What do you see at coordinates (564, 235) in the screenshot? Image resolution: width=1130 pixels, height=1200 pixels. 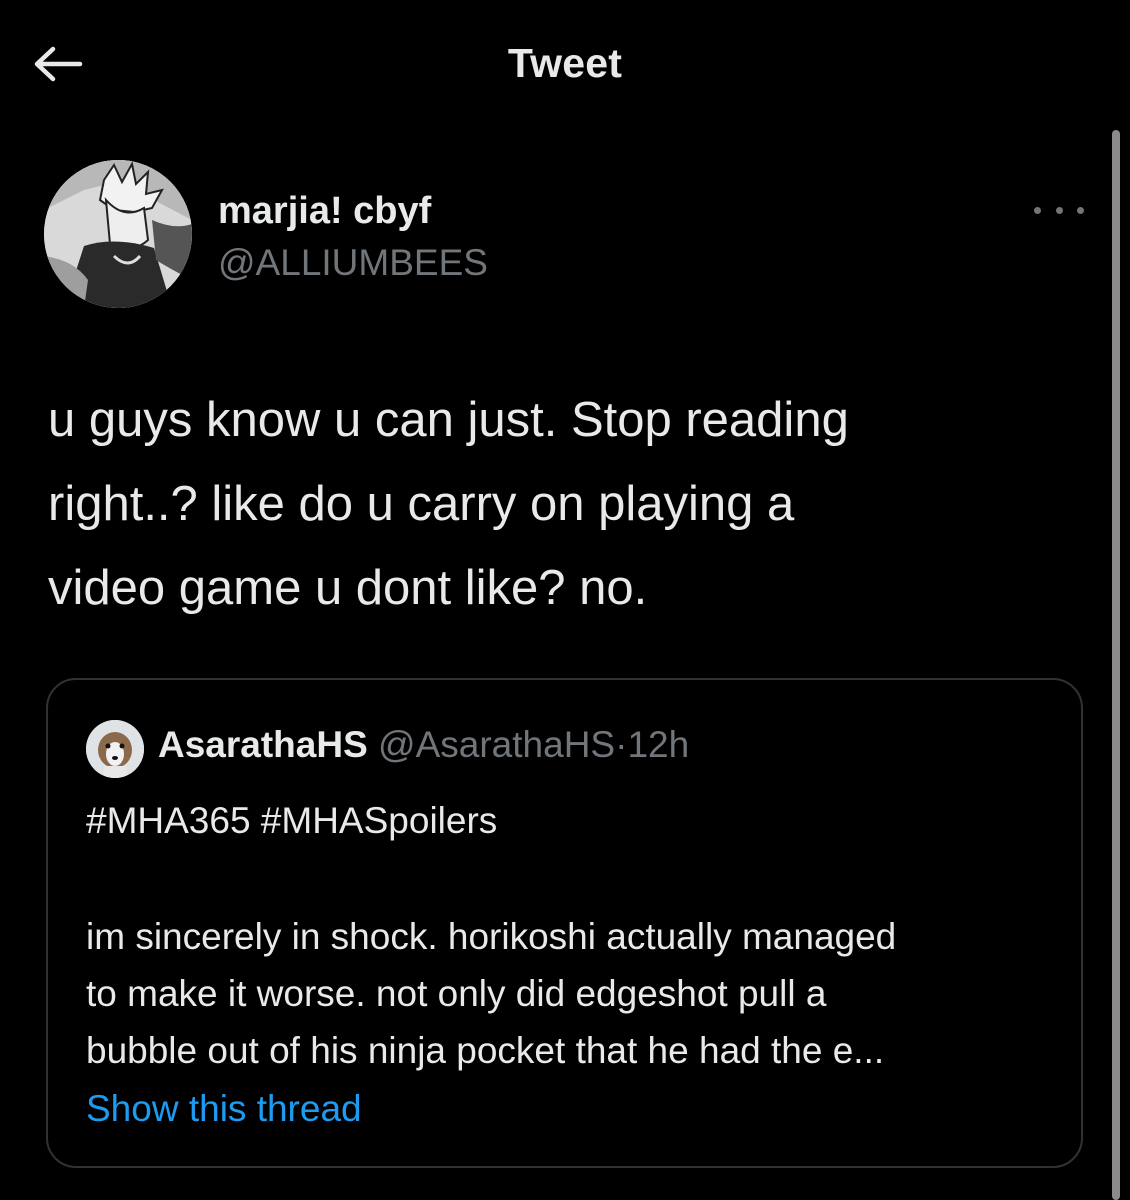 I see `tweet-author-row: marjia! cbyf @ALLIUMBEES` at bounding box center [564, 235].